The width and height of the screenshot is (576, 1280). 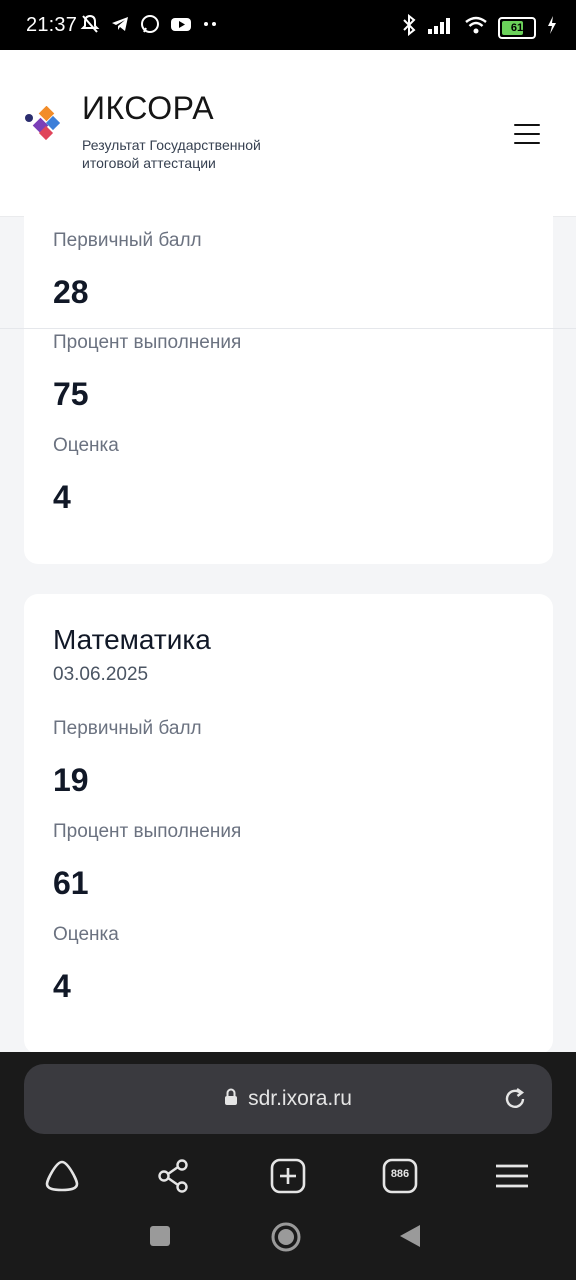 What do you see at coordinates (101, 674) in the screenshot?
I see `exam-date: 03.06.2025` at bounding box center [101, 674].